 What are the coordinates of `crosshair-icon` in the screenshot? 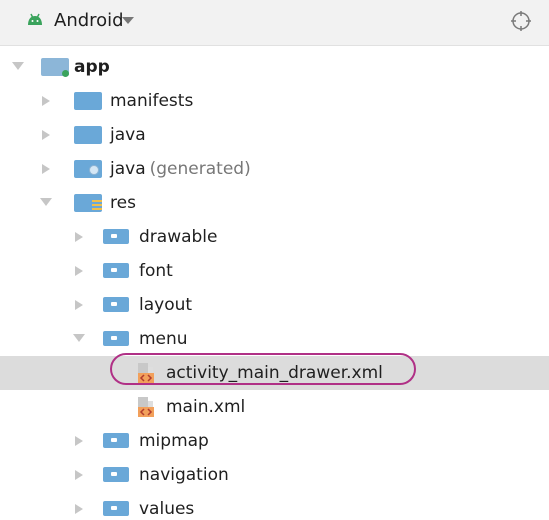 It's located at (521, 21).